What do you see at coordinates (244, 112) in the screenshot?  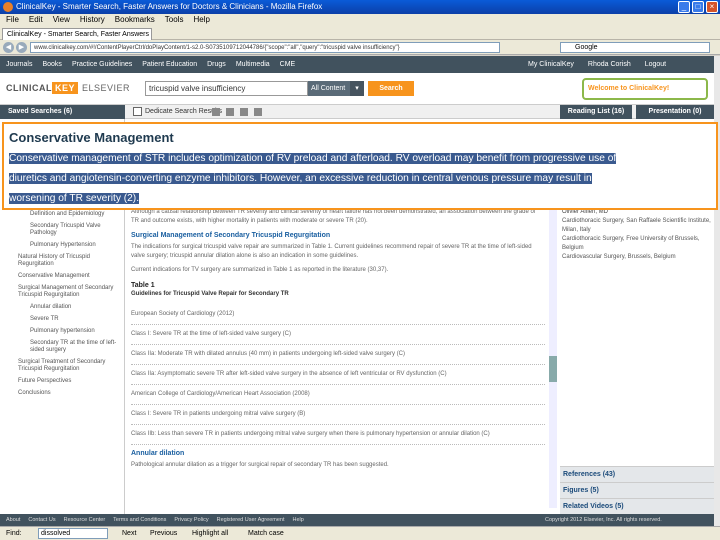 I see `save-icon` at bounding box center [244, 112].